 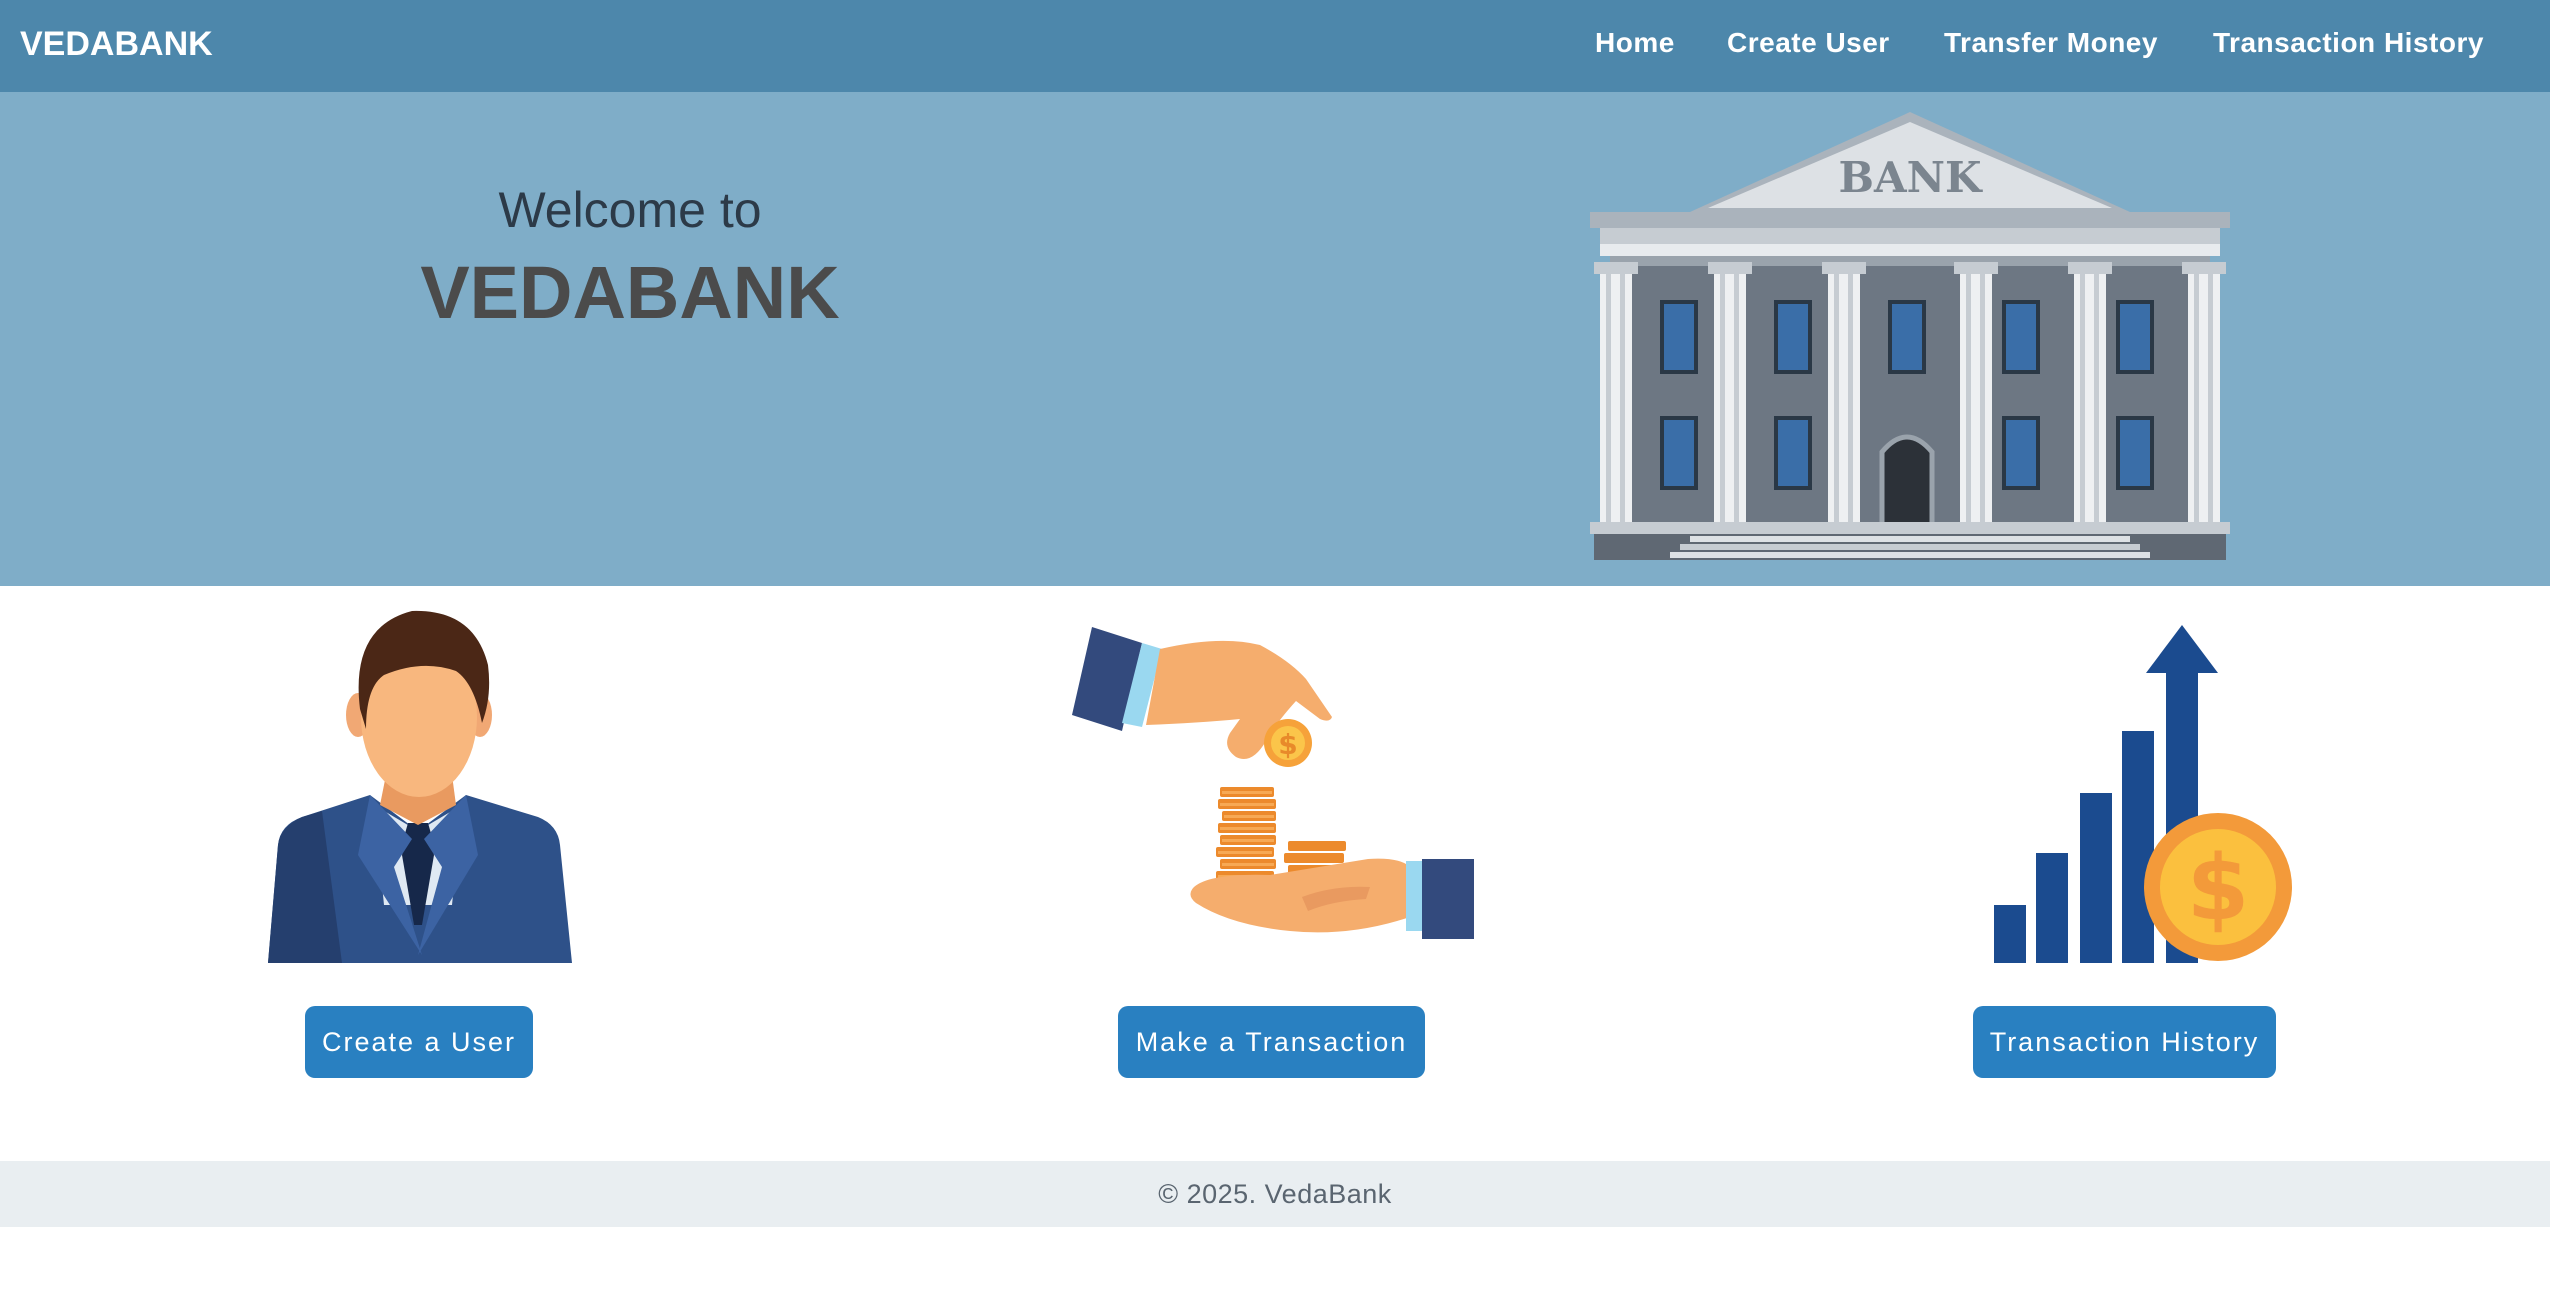 What do you see at coordinates (420, 786) in the screenshot?
I see `businessman-icon` at bounding box center [420, 786].